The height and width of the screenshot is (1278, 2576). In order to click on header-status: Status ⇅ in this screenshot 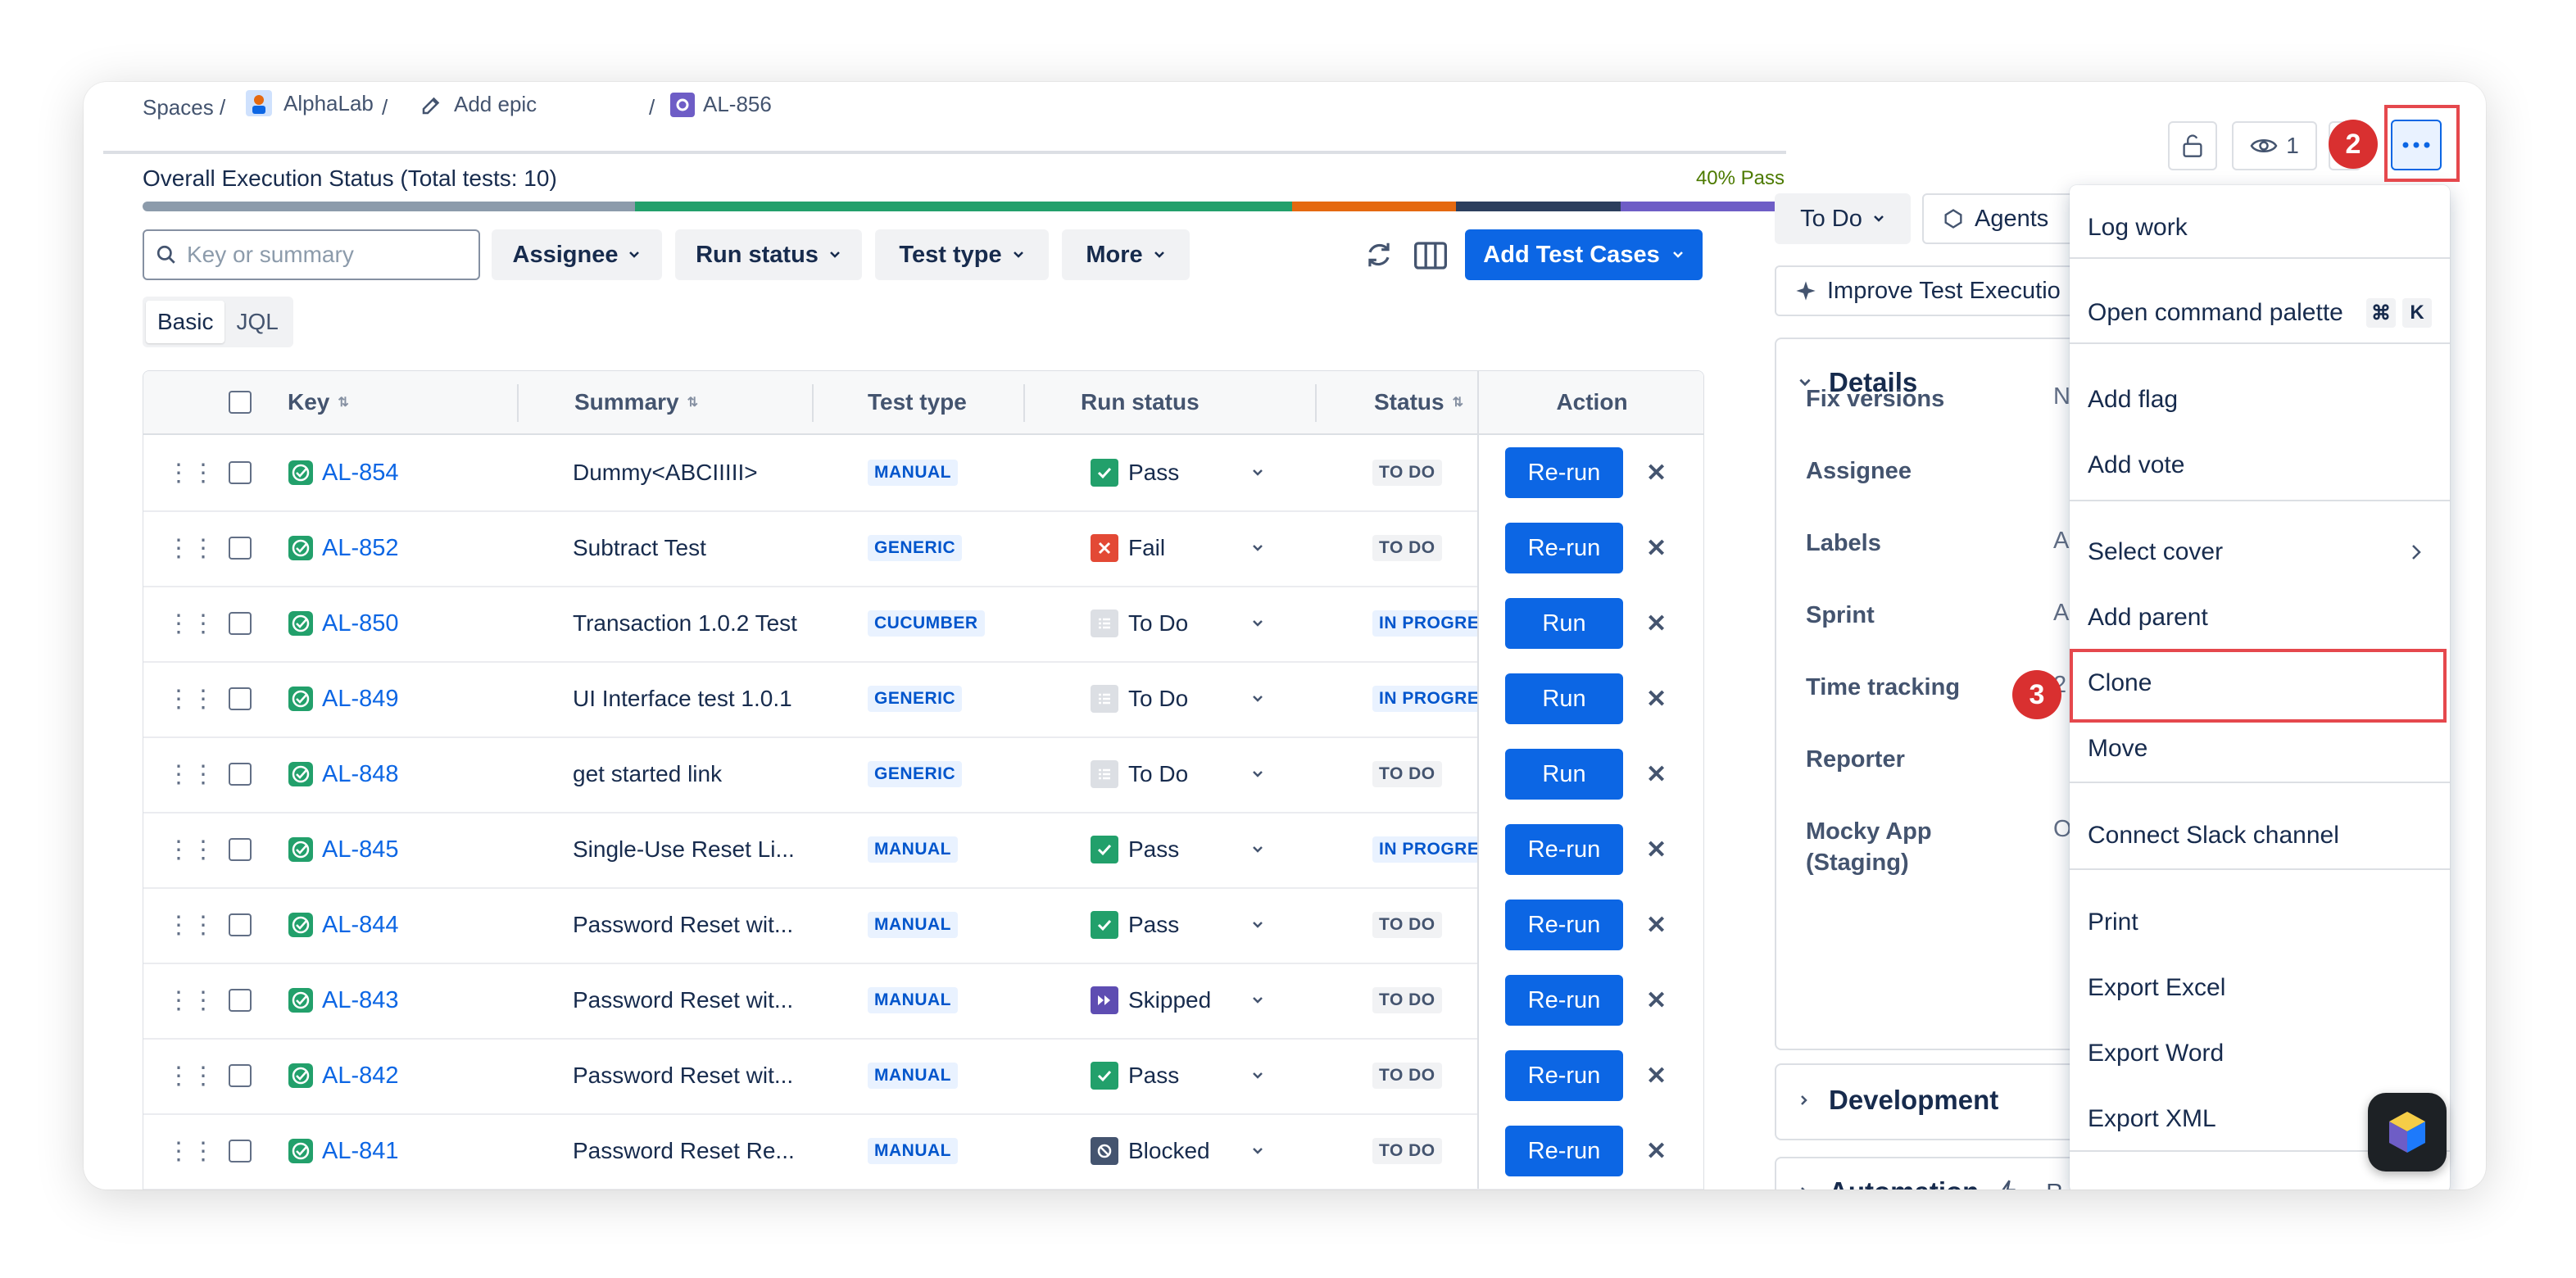, I will do `click(1418, 402)`.